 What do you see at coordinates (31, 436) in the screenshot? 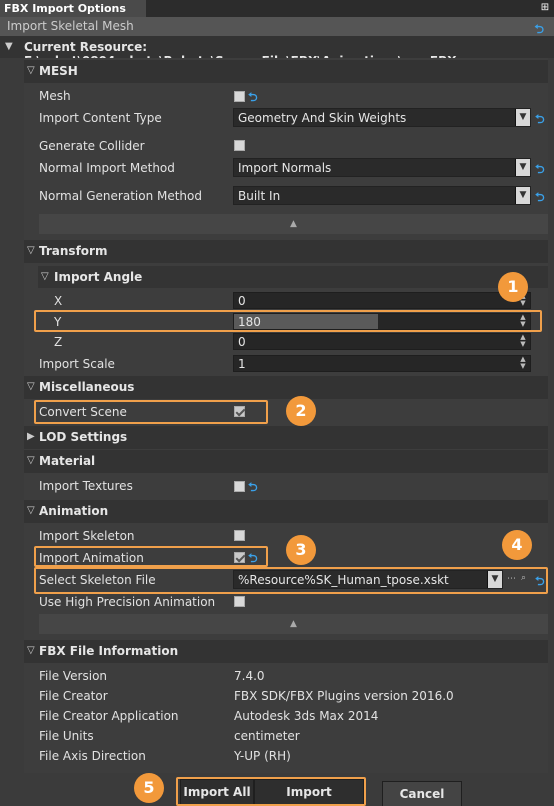
I see `expand-triangle-icon: ▶` at bounding box center [31, 436].